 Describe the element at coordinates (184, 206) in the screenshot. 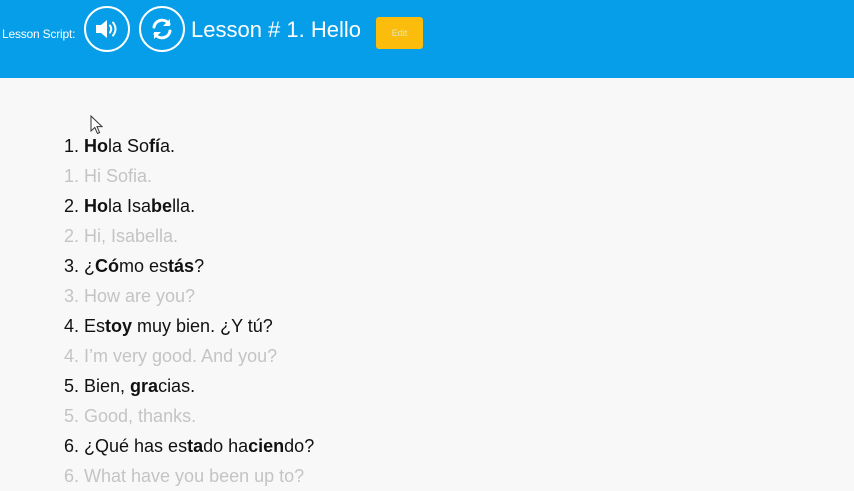

I see `line-text: lla.` at that location.